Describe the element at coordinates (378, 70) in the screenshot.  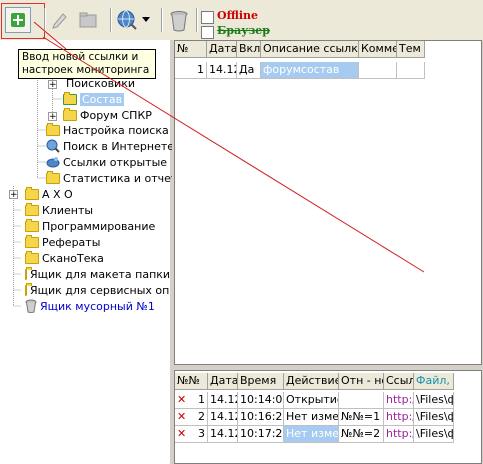
I see `cell-comment` at that location.